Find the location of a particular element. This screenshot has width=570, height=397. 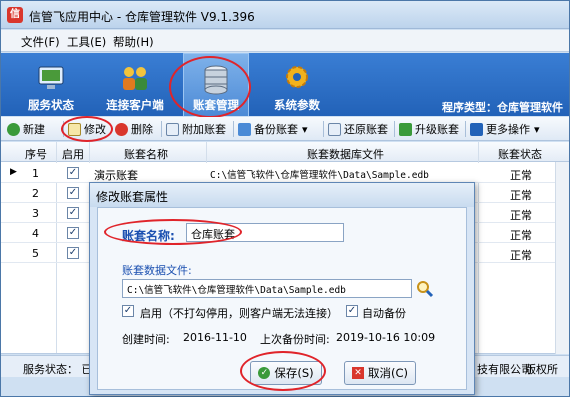

cell-no: 5 is located at coordinates (35, 253).